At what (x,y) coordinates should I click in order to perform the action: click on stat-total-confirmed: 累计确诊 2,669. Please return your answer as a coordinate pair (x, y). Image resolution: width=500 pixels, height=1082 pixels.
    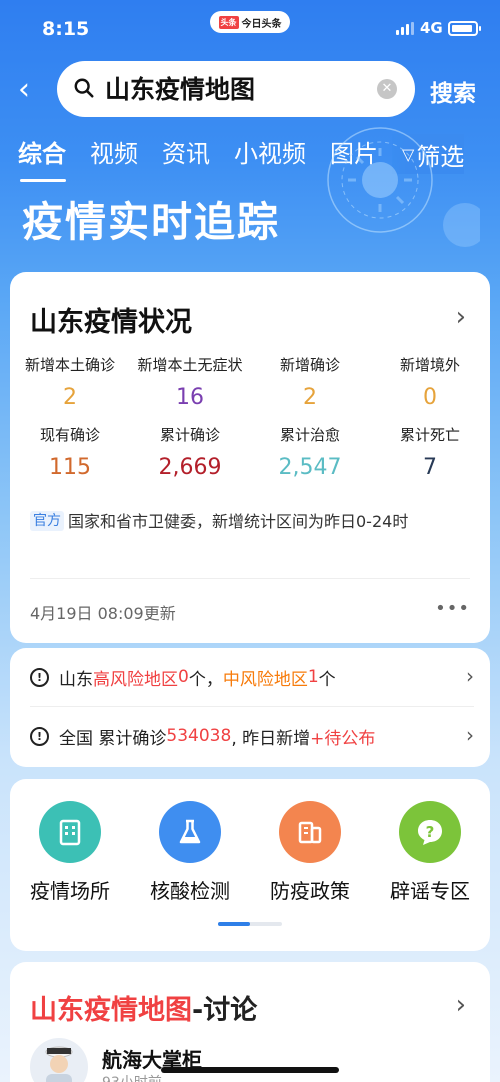
    Looking at the image, I should click on (190, 453).